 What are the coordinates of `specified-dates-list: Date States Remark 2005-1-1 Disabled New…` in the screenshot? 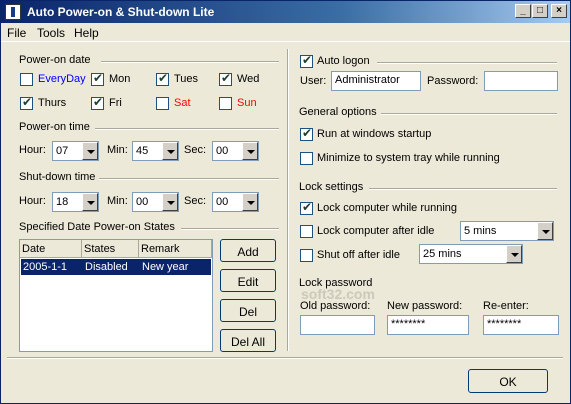 It's located at (116, 295).